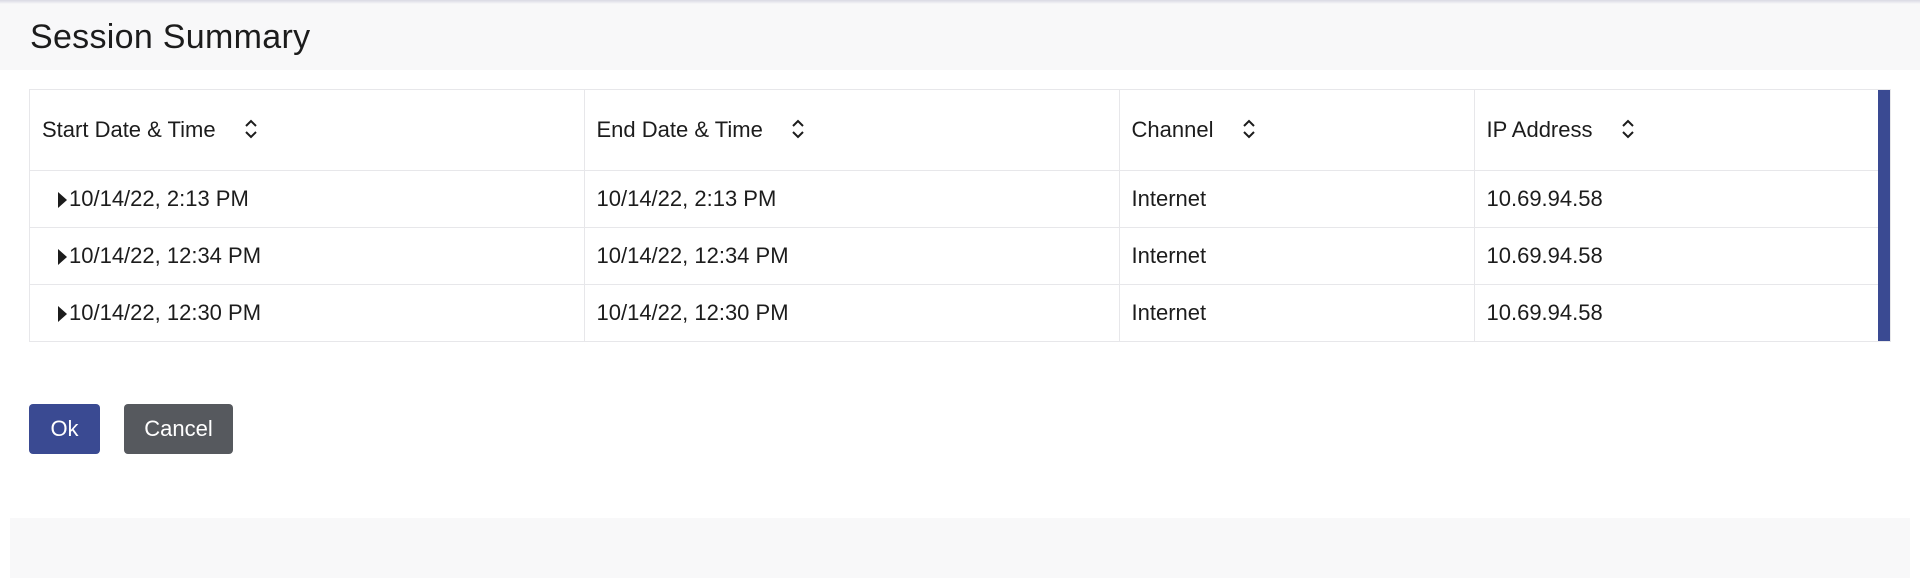  Describe the element at coordinates (852, 256) in the screenshot. I see `end-date-cell: 10/14/22, 12:34 PM` at that location.